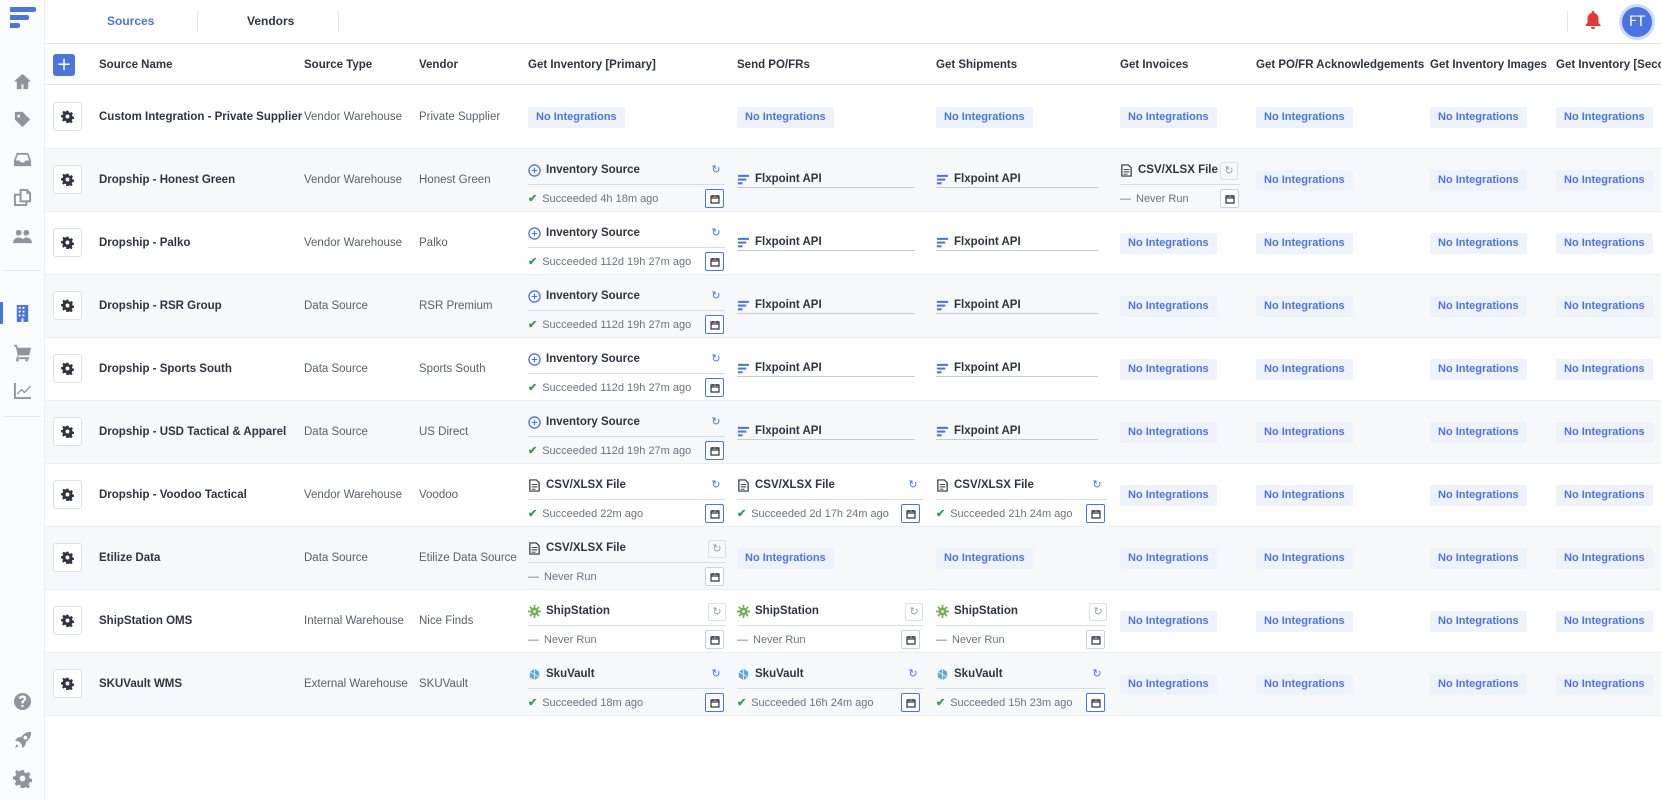  I want to click on source-name: Dropship - Sports South, so click(165, 369).